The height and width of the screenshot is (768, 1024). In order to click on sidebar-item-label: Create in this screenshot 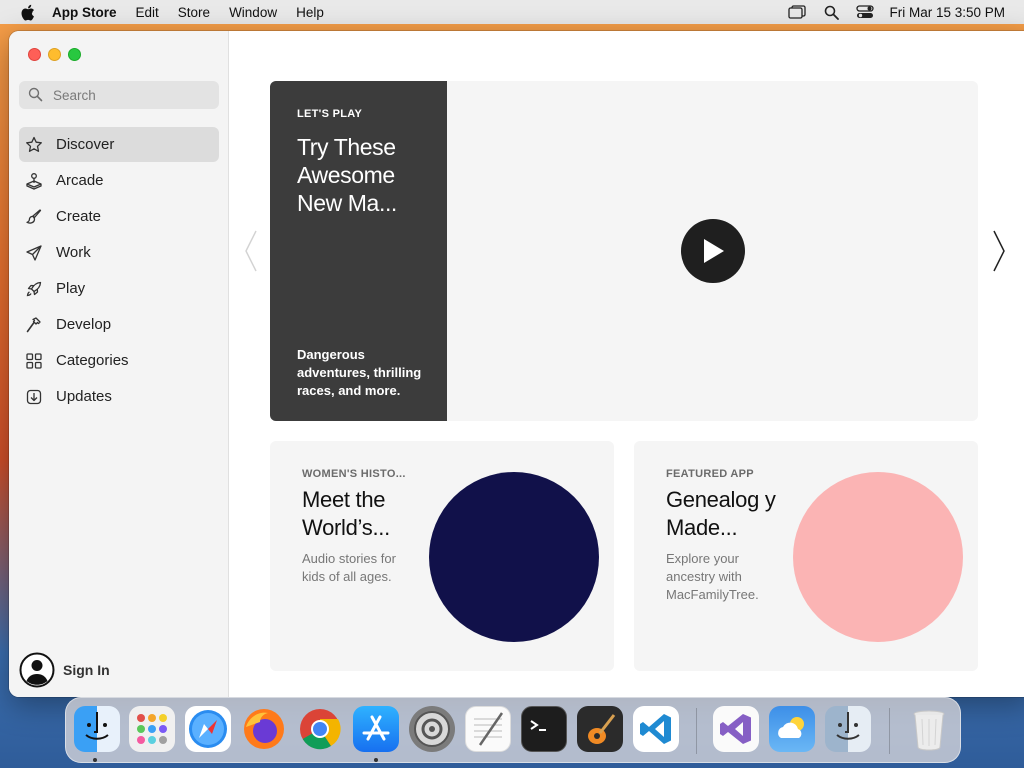, I will do `click(79, 216)`.